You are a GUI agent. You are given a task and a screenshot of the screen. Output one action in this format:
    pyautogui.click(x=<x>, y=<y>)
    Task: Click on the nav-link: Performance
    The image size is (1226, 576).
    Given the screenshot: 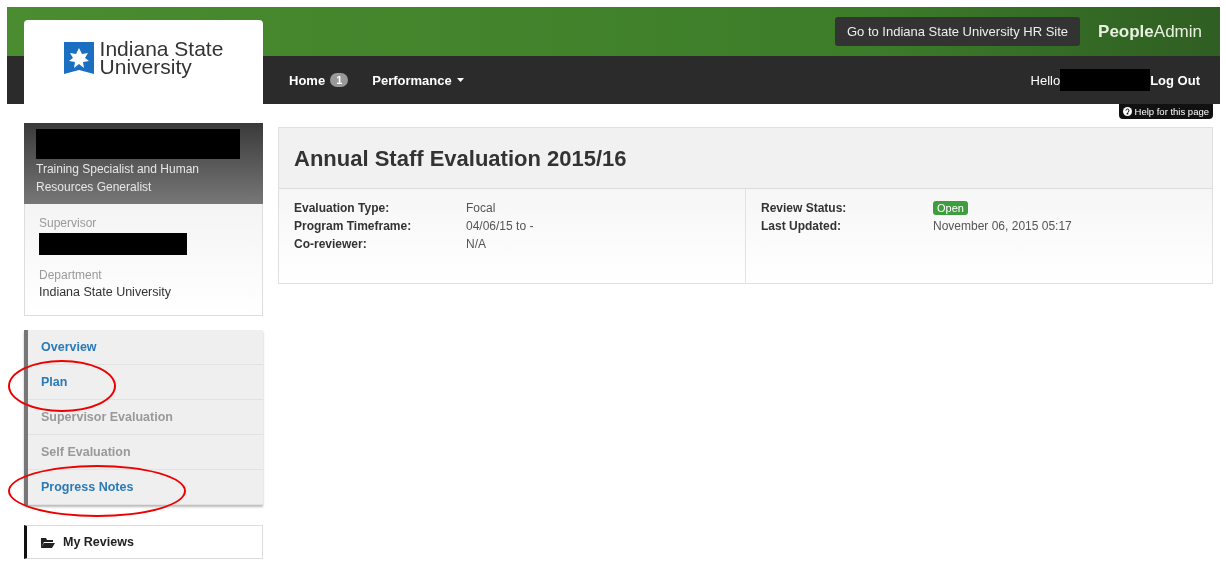 What is the action you would take?
    pyautogui.click(x=418, y=80)
    